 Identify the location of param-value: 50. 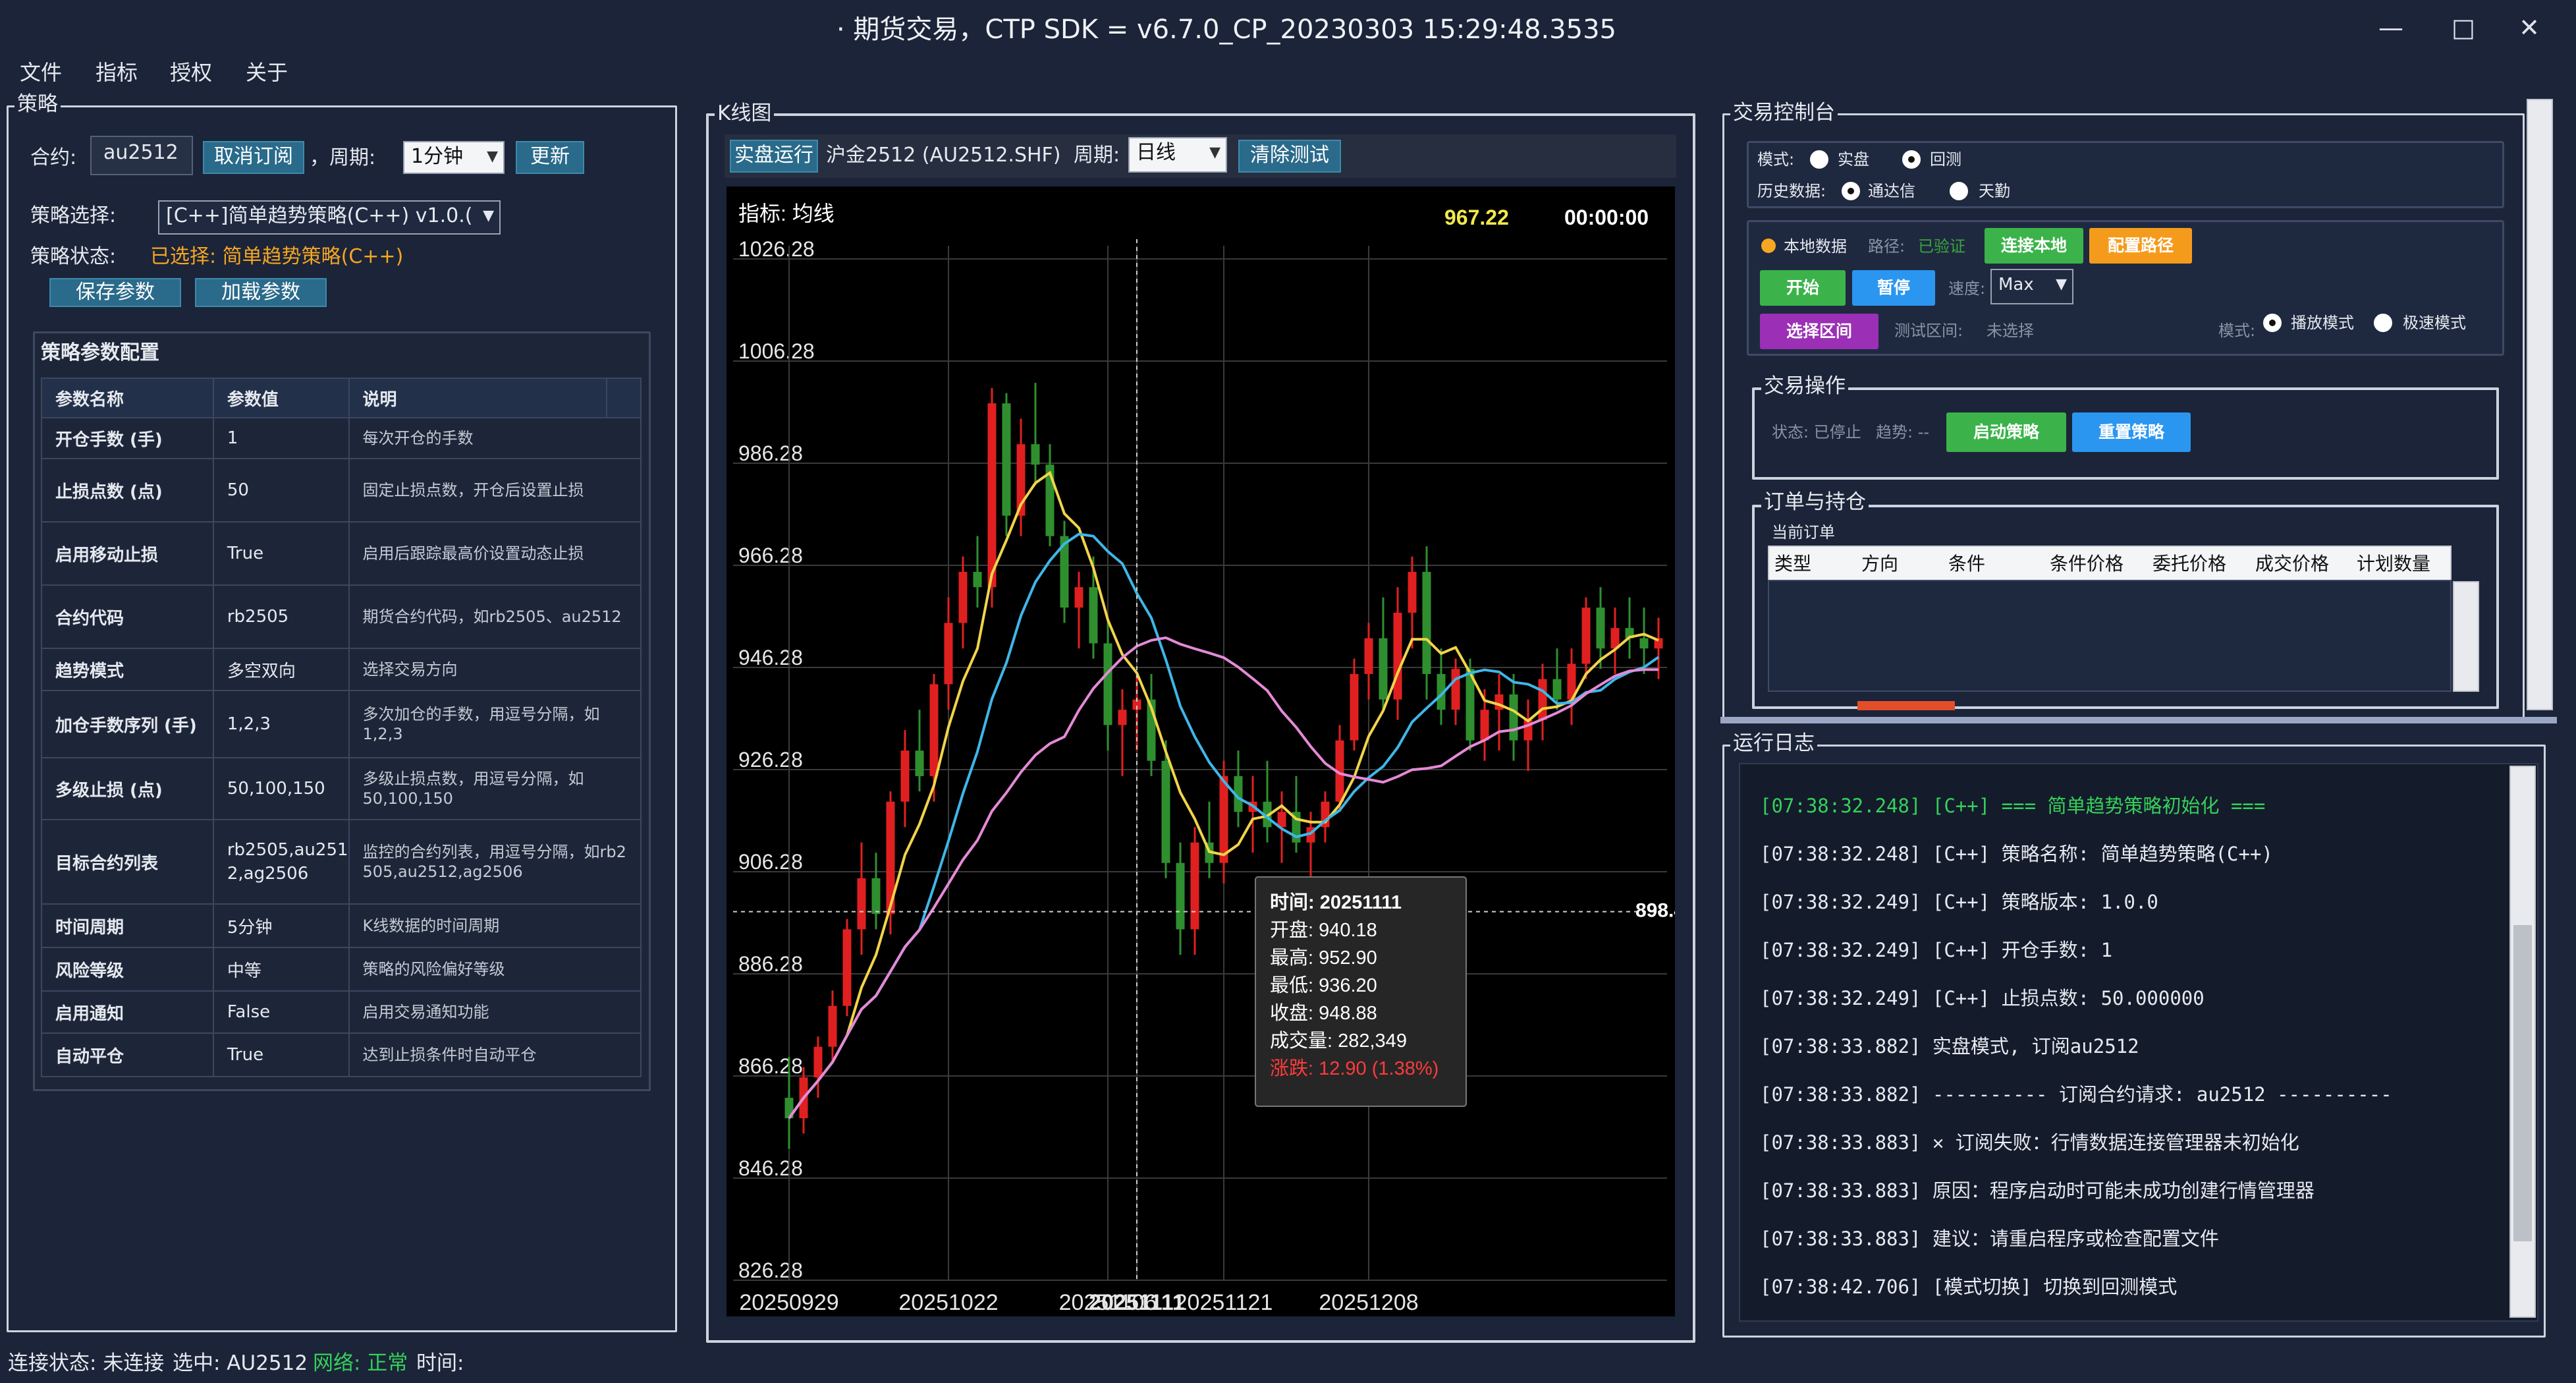
(281, 490).